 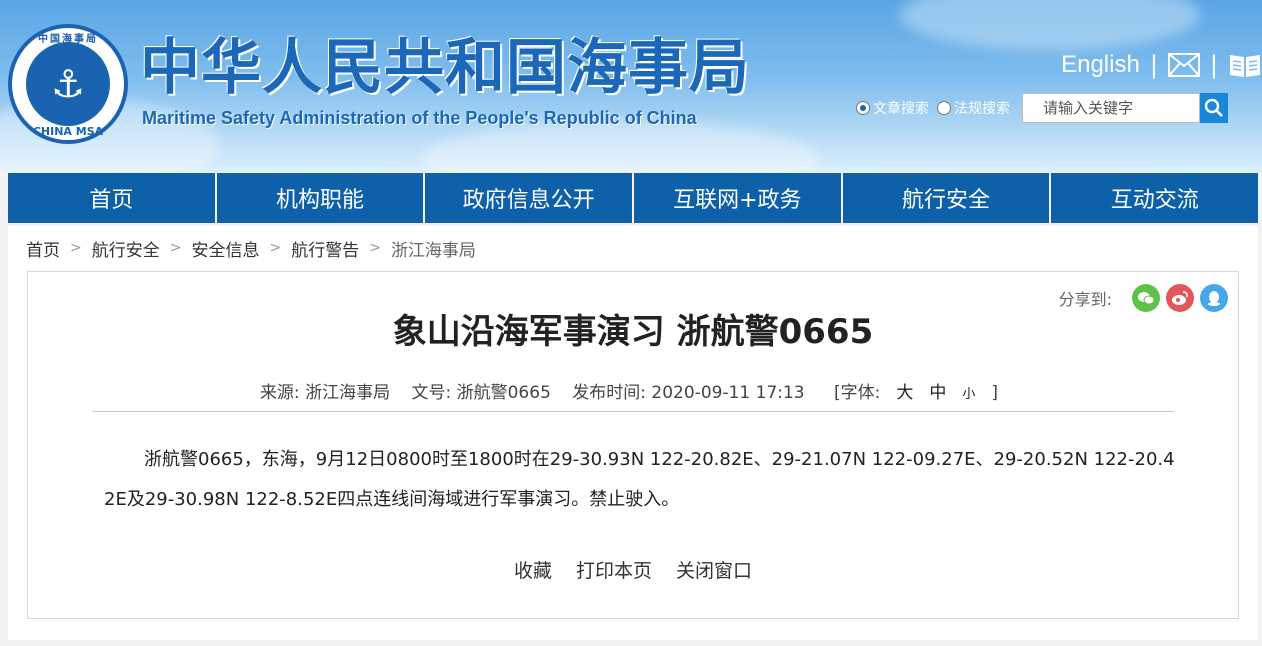 I want to click on meta-published: 发布时间: 2020-09-11 17:13, so click(x=688, y=393).